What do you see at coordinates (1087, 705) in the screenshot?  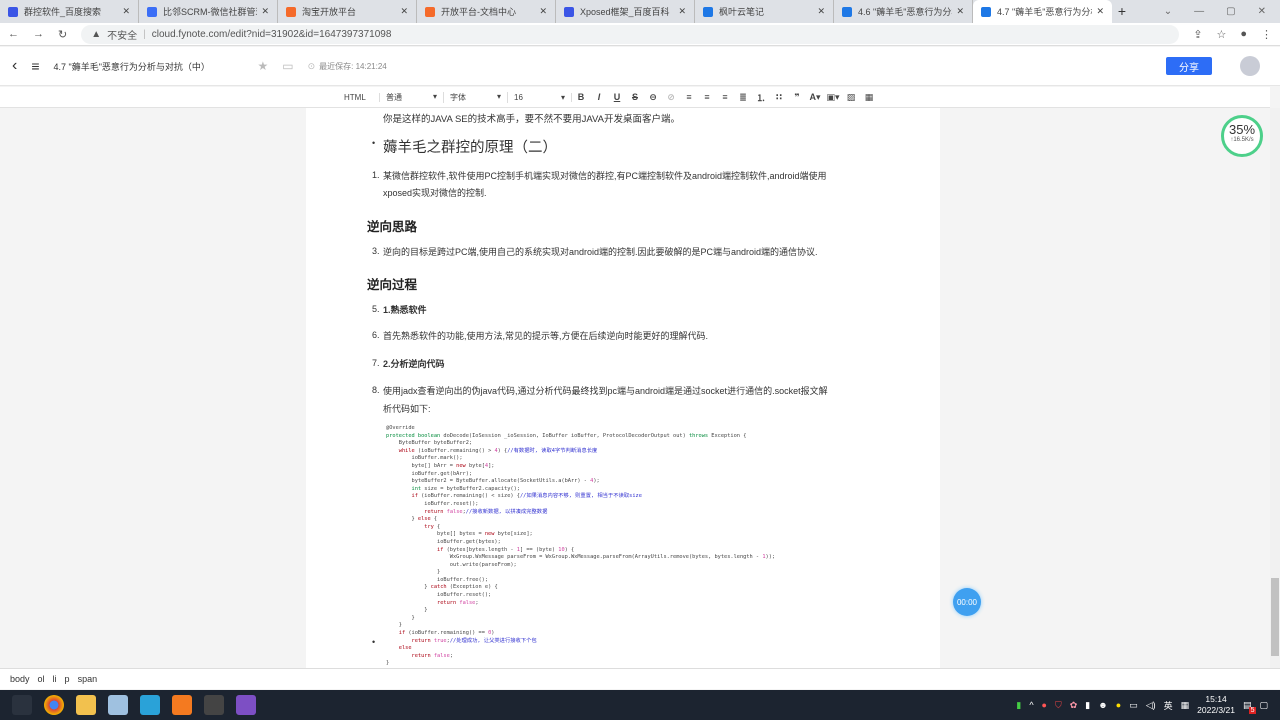 I see `microphone-icon: ▮` at bounding box center [1087, 705].